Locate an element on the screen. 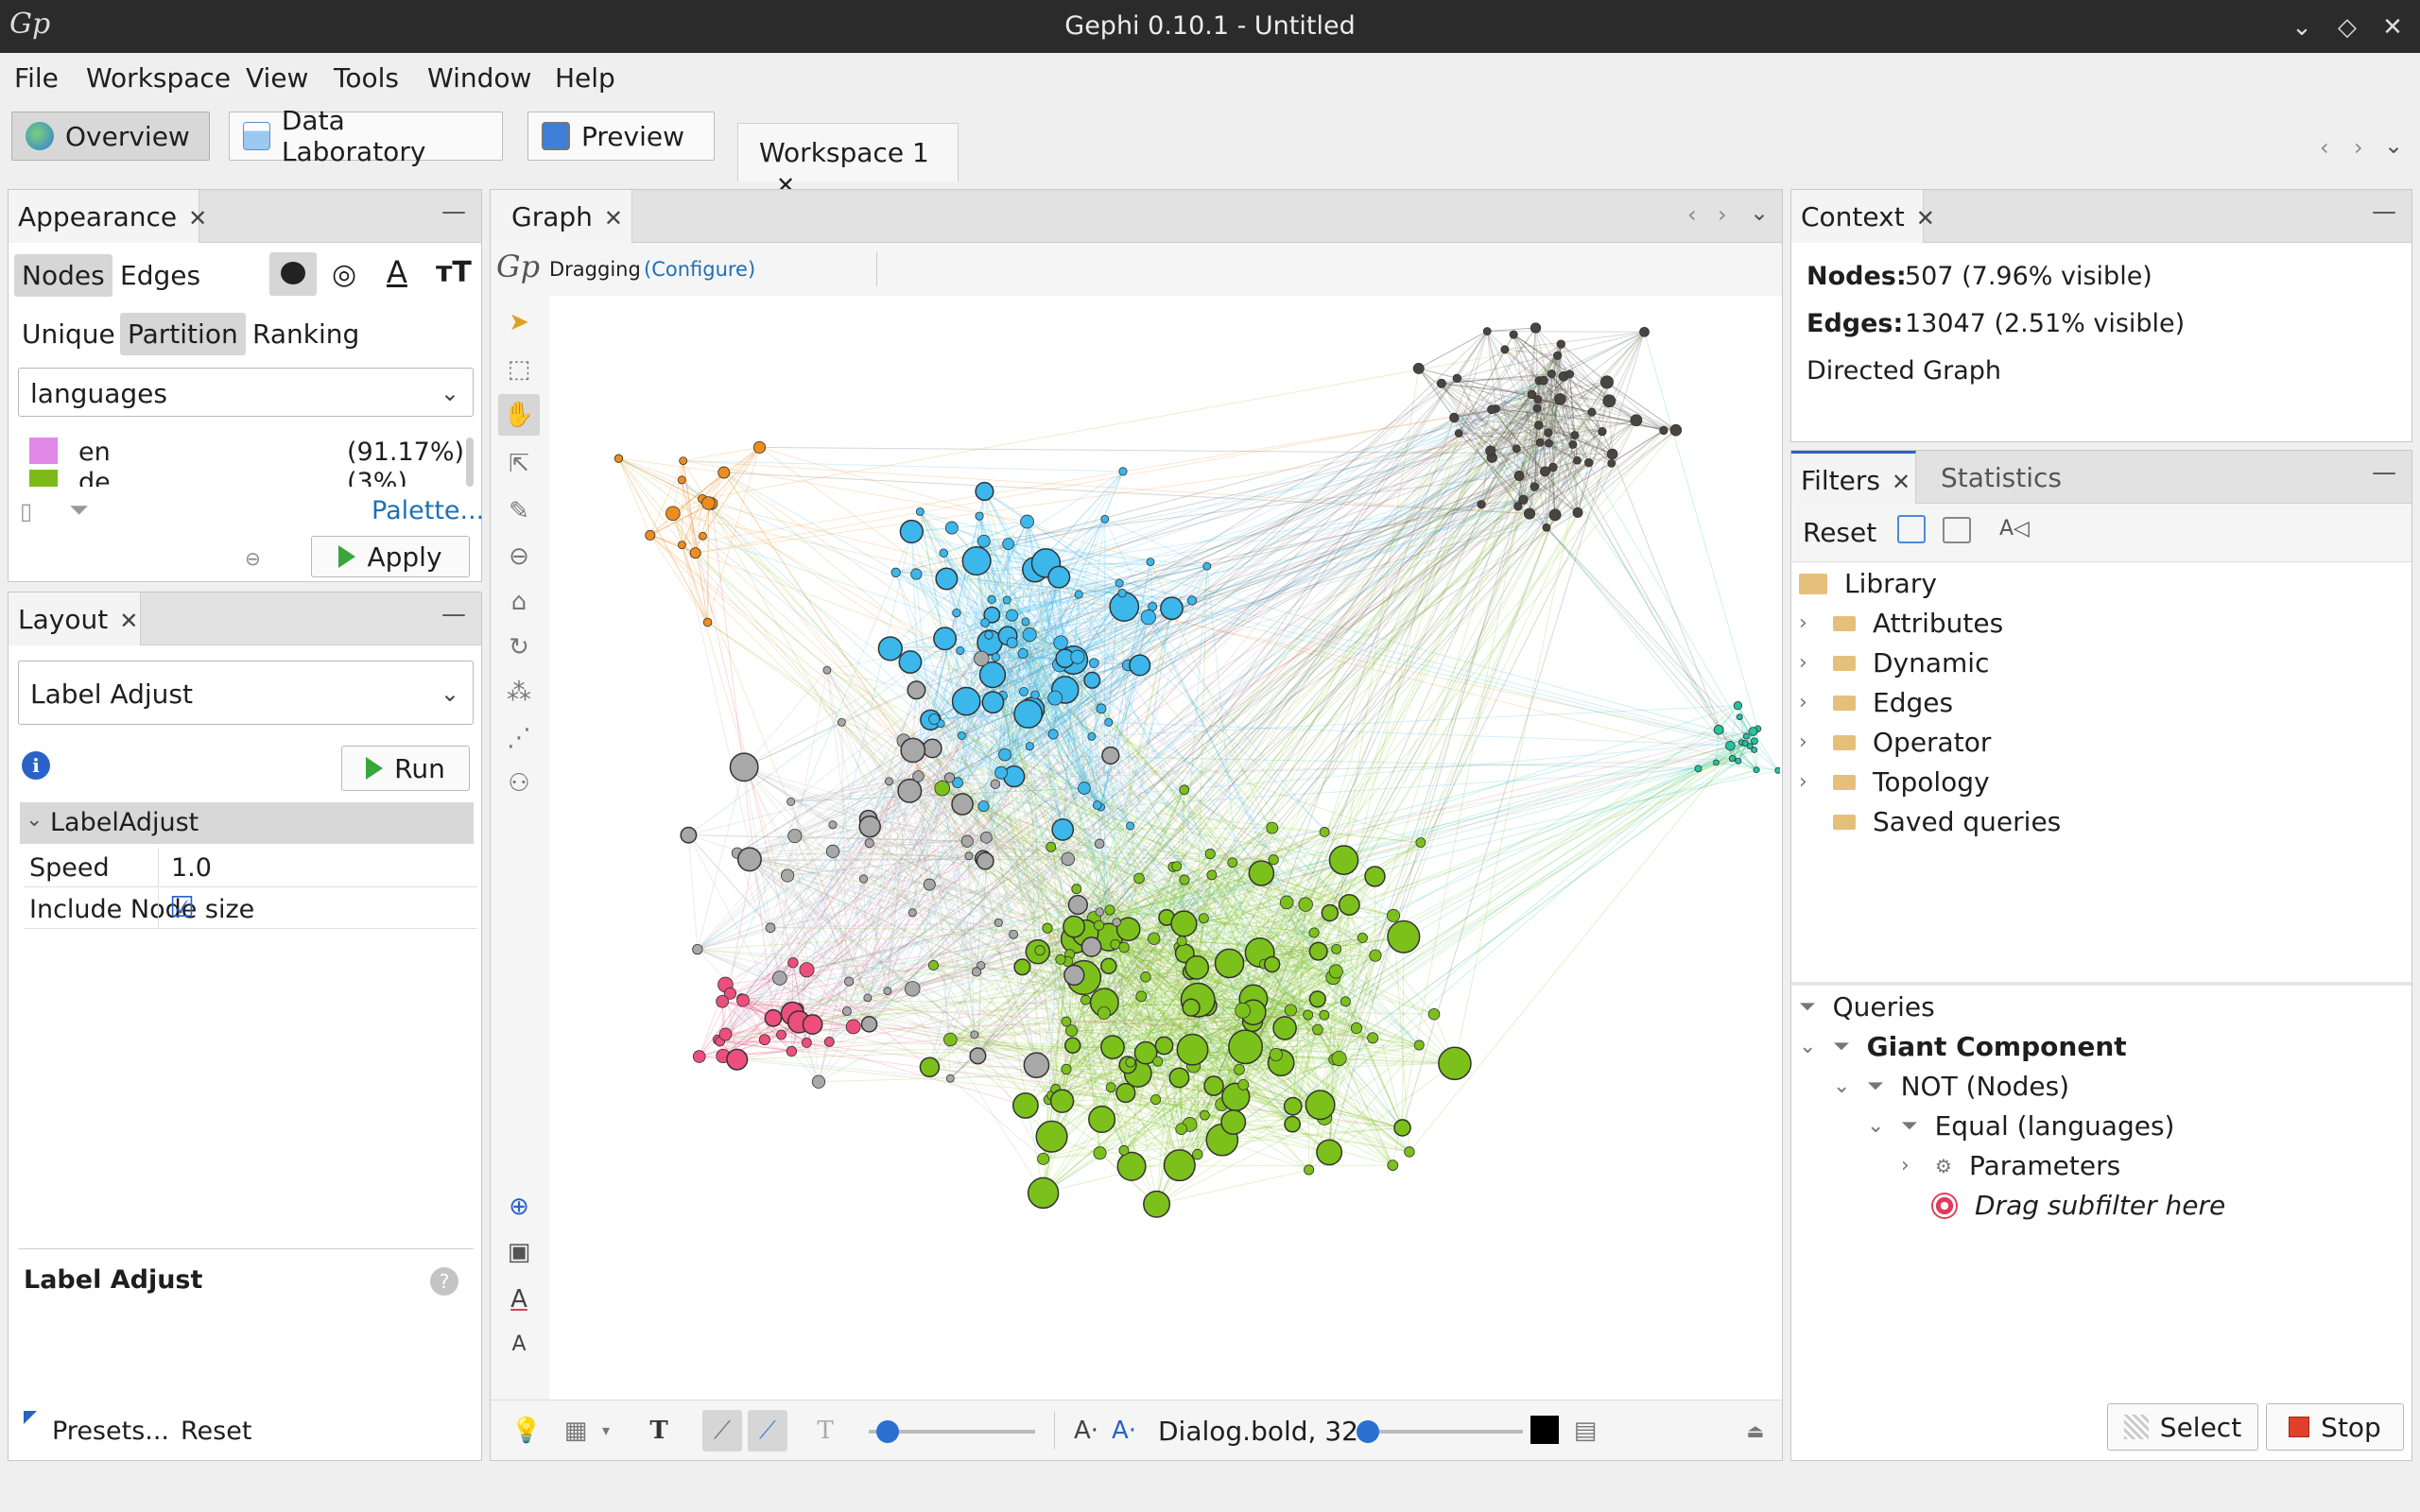  minimize-panel-icon: — is located at coordinates (2384, 212).